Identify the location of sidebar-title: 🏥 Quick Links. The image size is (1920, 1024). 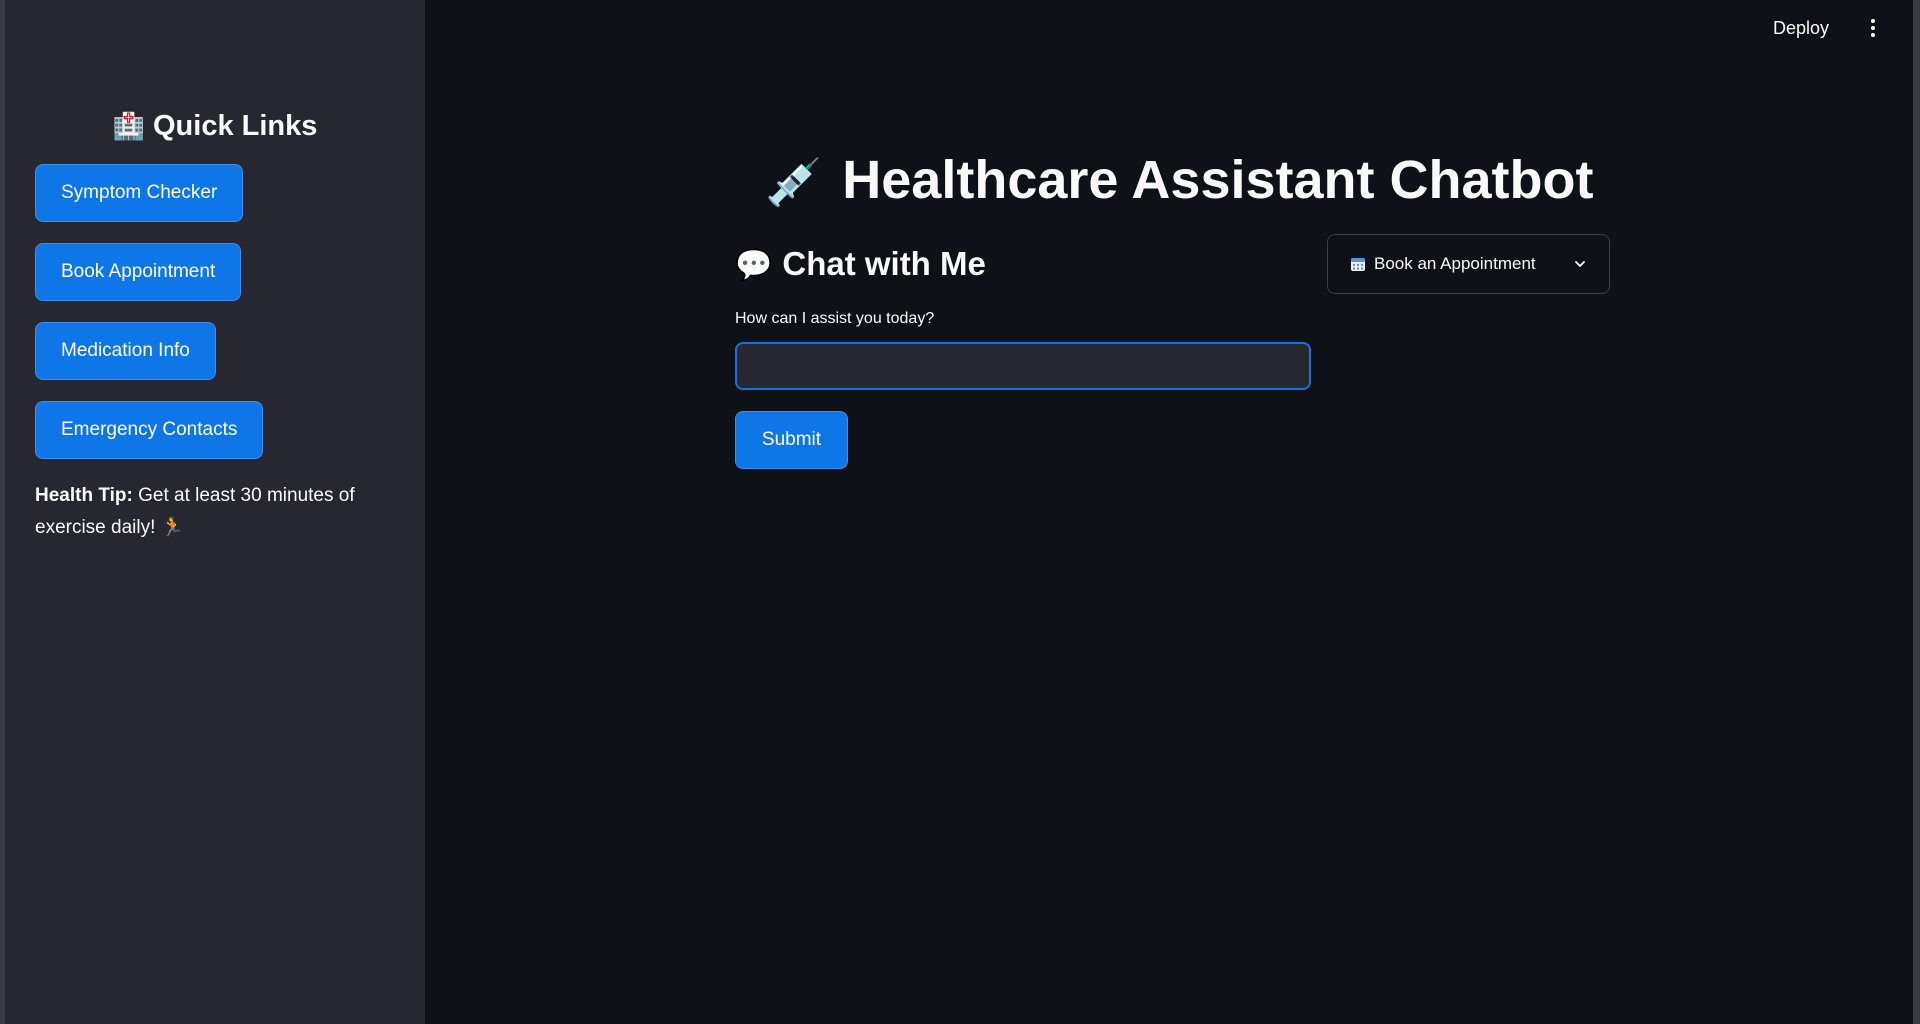
(215, 126).